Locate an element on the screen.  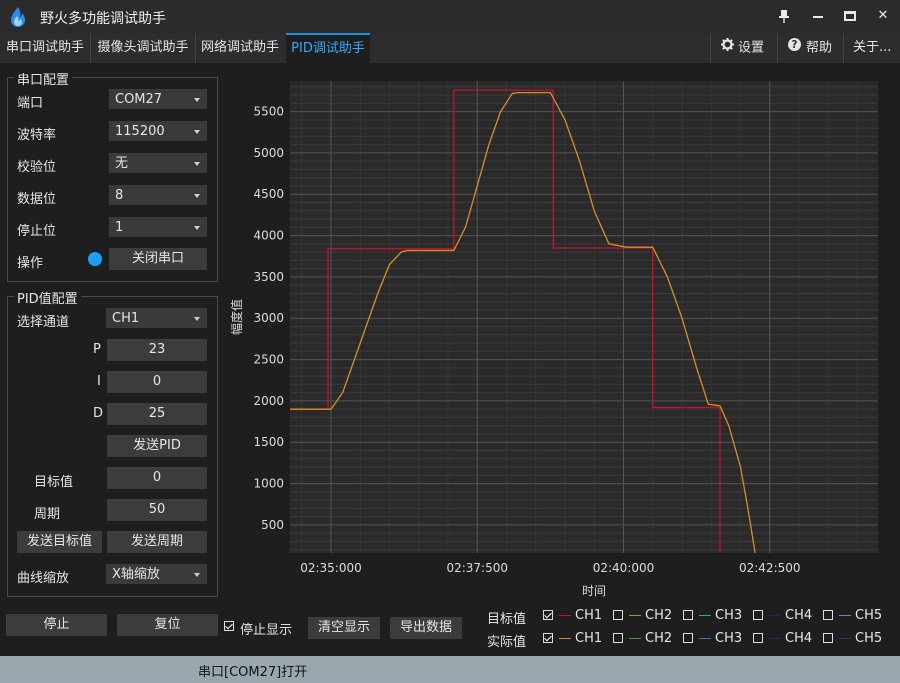
target-ch2-checkbox is located at coordinates (618, 615).